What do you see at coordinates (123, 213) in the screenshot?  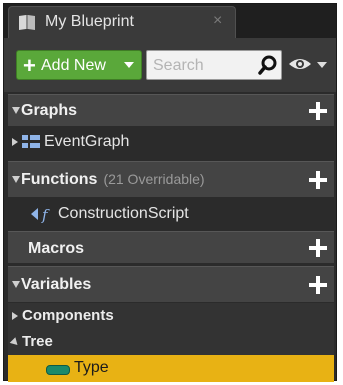 I see `item-label: ConstructionScript` at bounding box center [123, 213].